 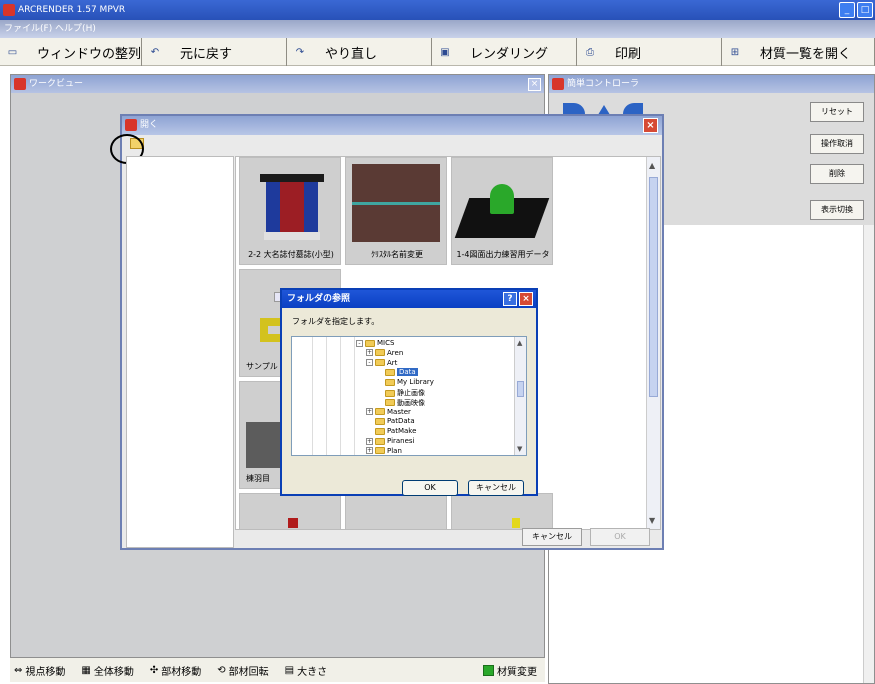 I want to click on ok-label: OK, so click(x=620, y=536).